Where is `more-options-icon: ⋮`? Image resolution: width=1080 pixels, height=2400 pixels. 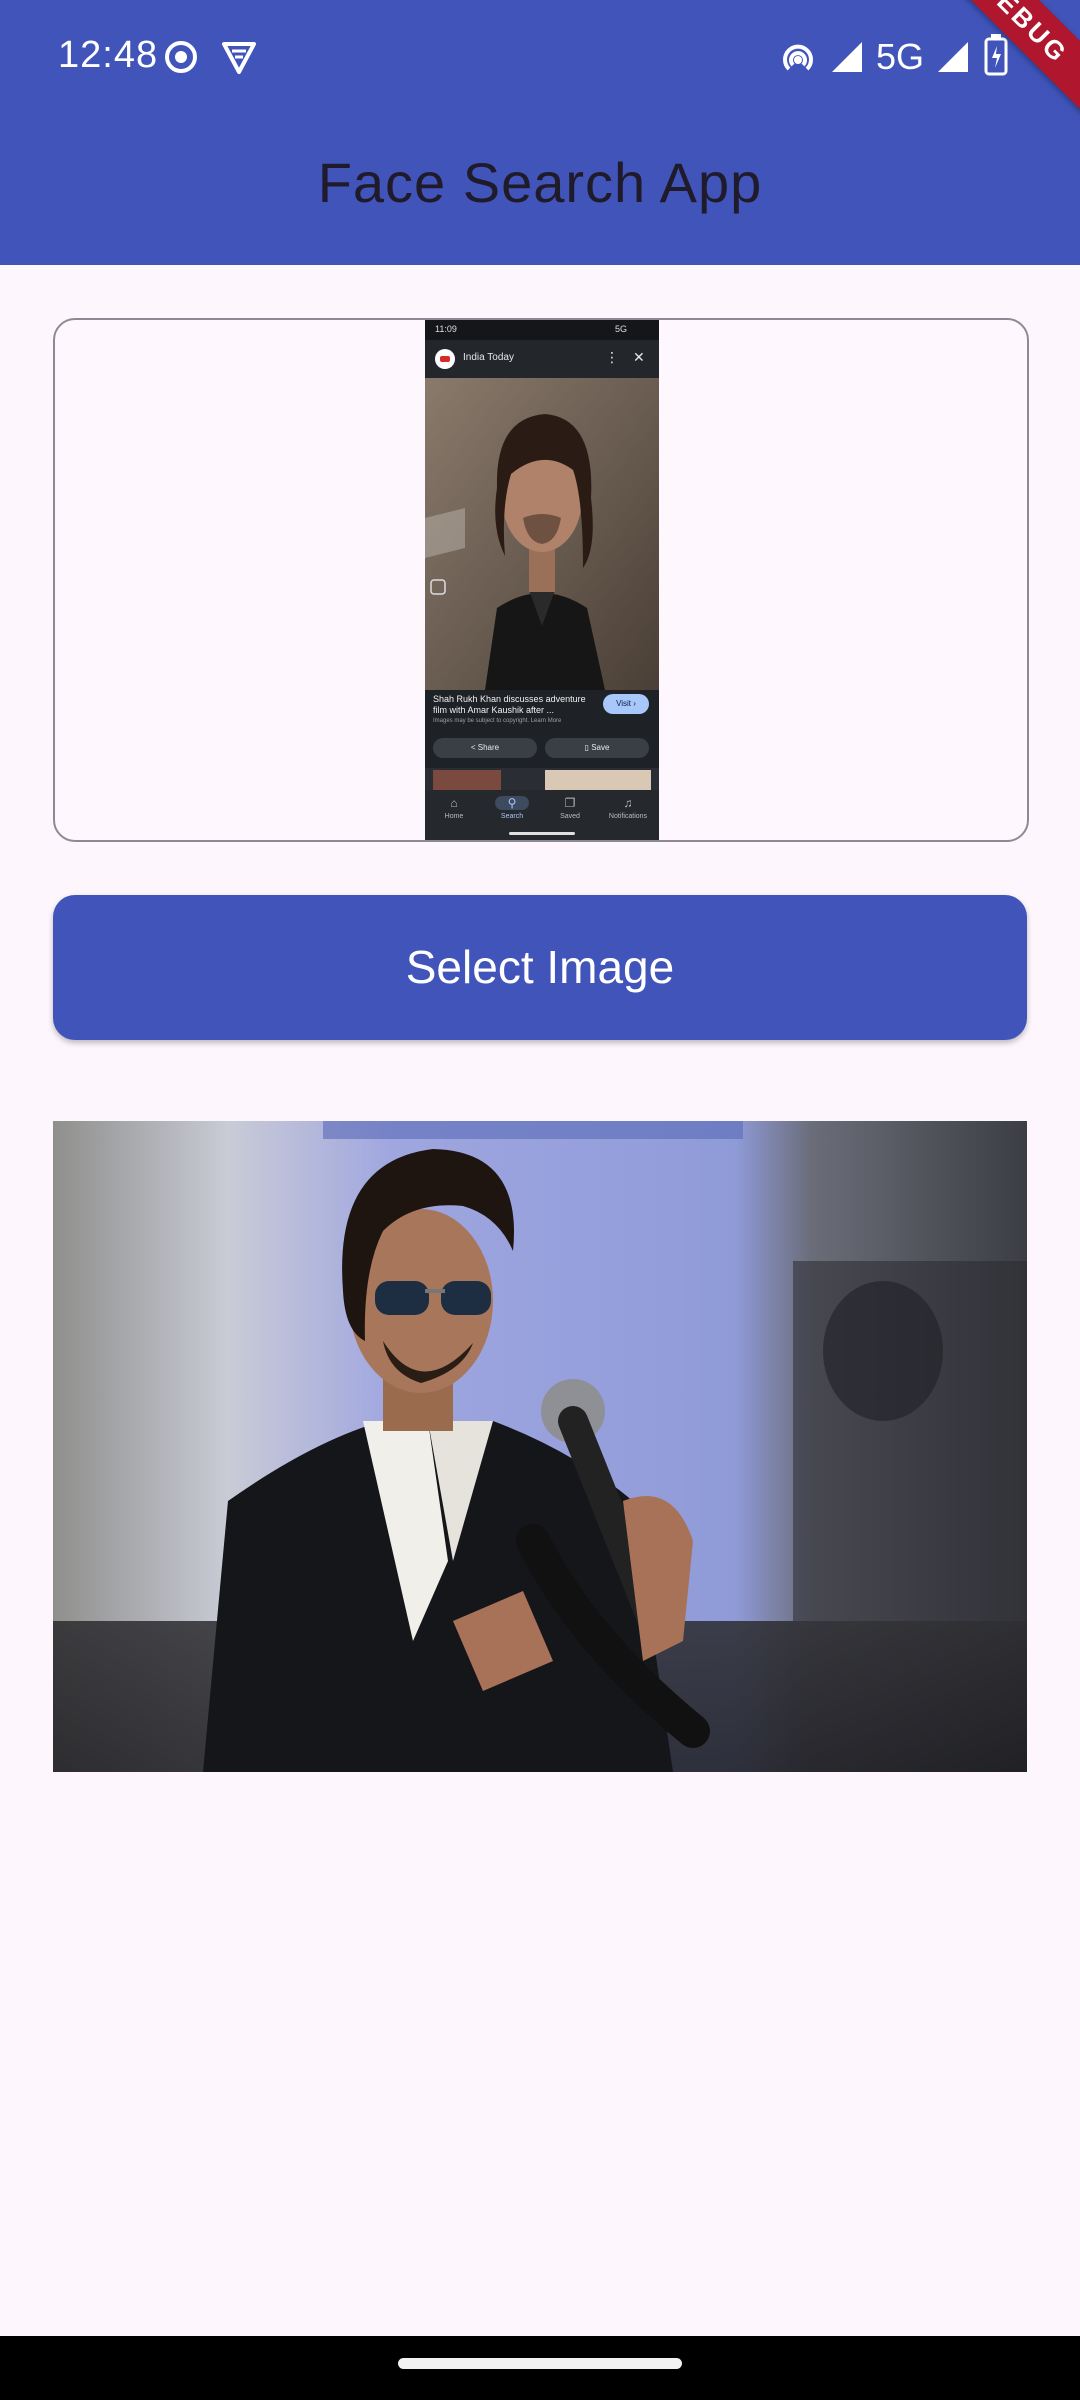 more-options-icon: ⋮ is located at coordinates (612, 357).